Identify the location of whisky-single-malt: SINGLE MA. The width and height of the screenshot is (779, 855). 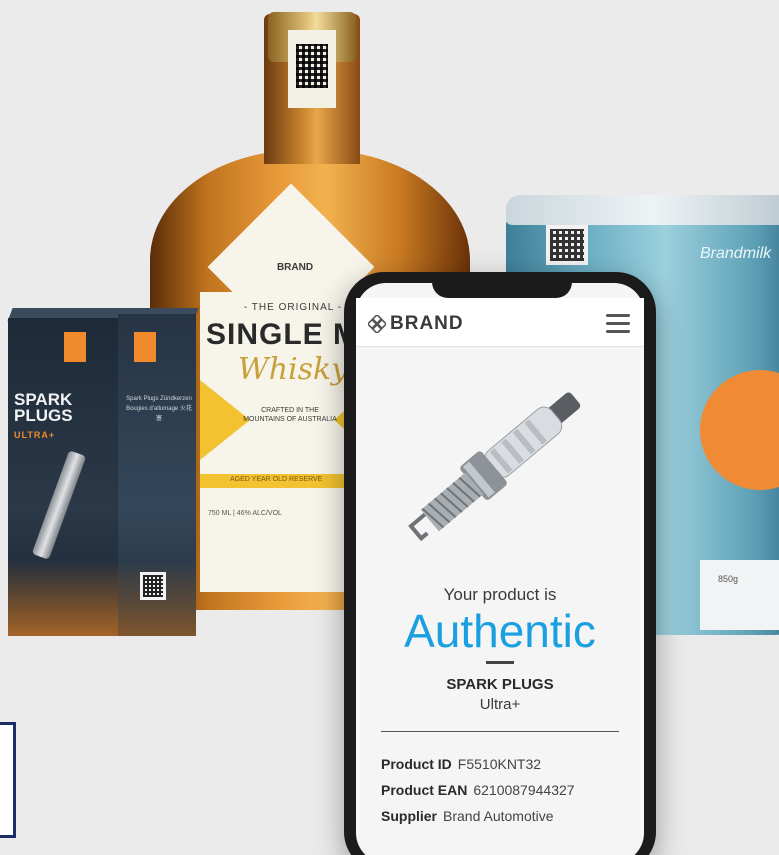
(294, 334).